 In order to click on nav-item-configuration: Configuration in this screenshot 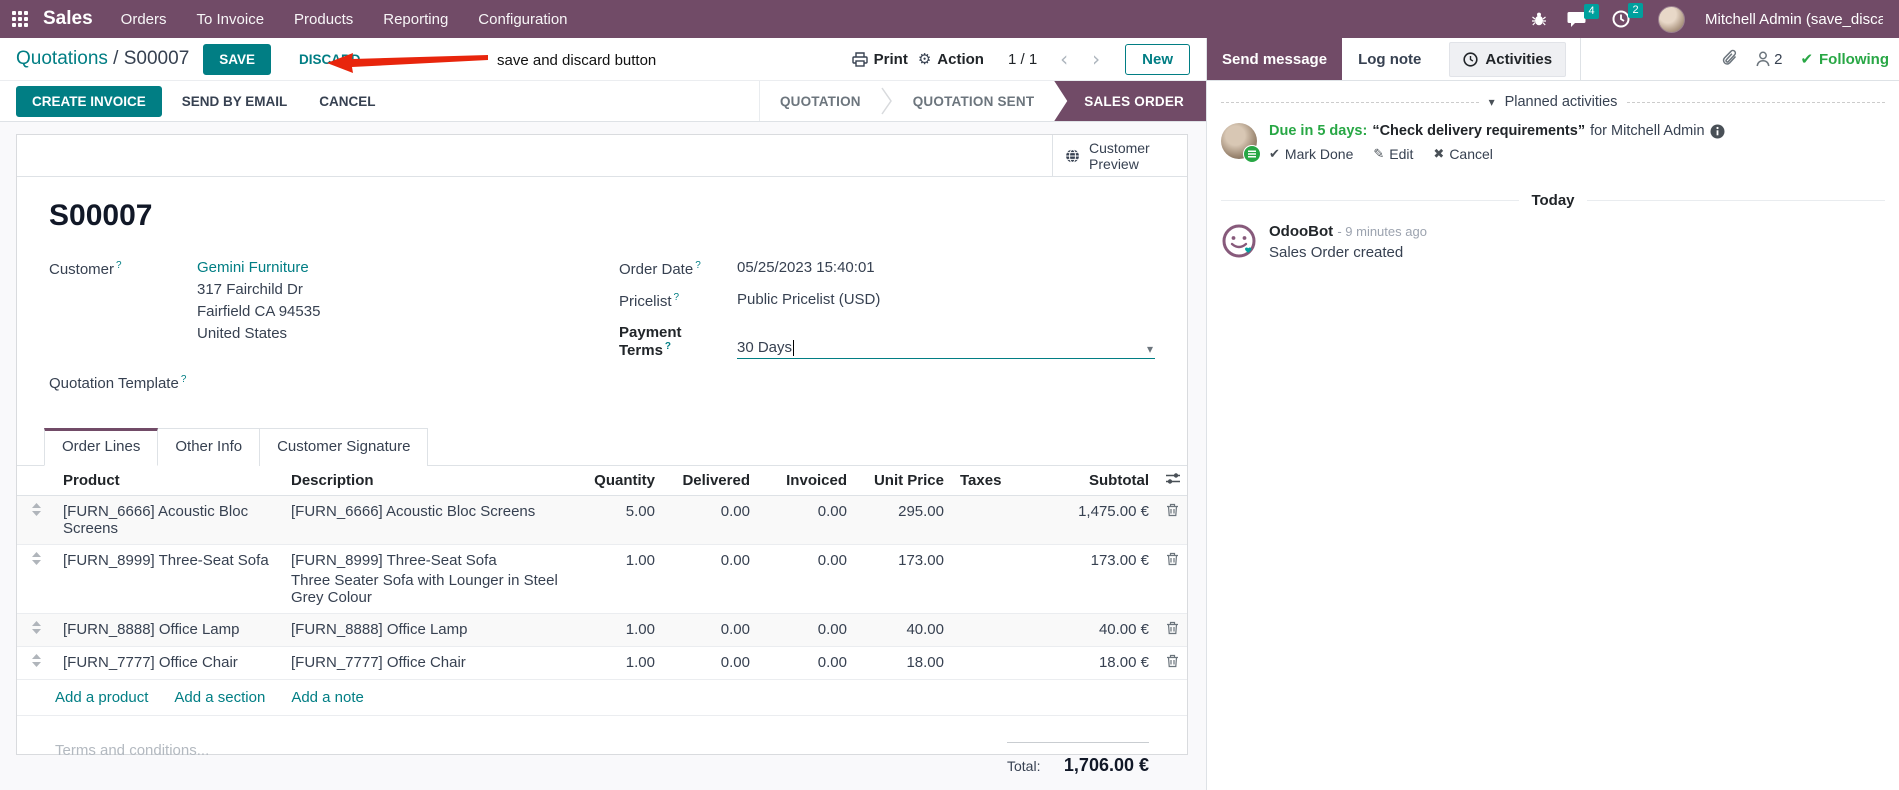, I will do `click(522, 19)`.